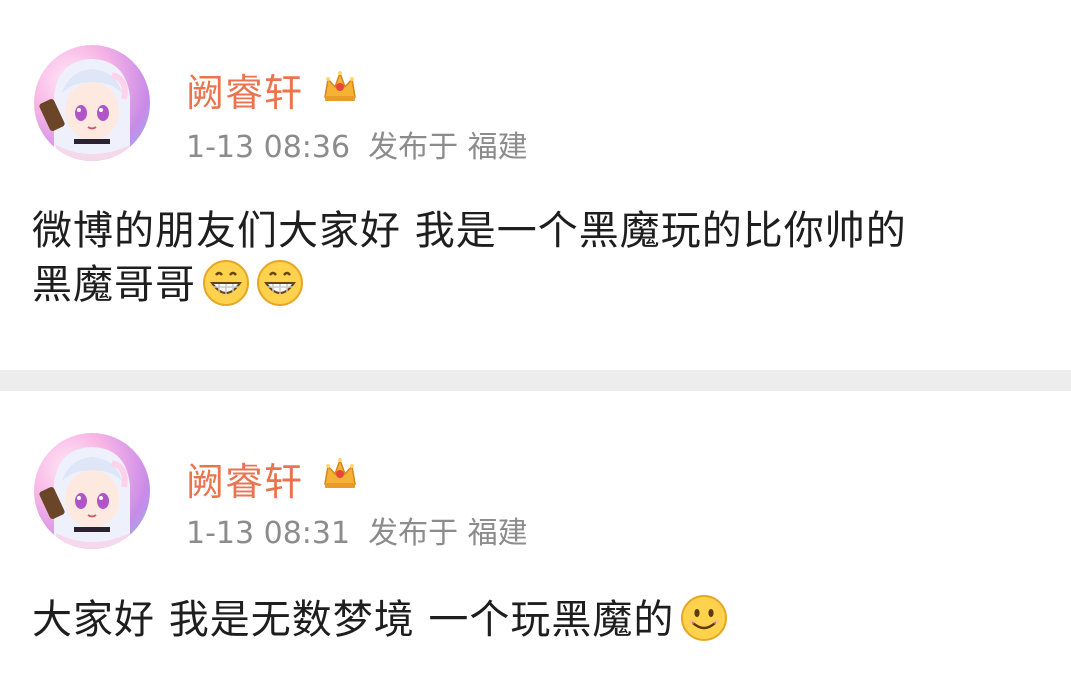 The width and height of the screenshot is (1071, 683). I want to click on post-content: 微博的朋友们大家好 我是一个黑魔玩的比你帅的 黑魔哥哥, so click(532, 258).